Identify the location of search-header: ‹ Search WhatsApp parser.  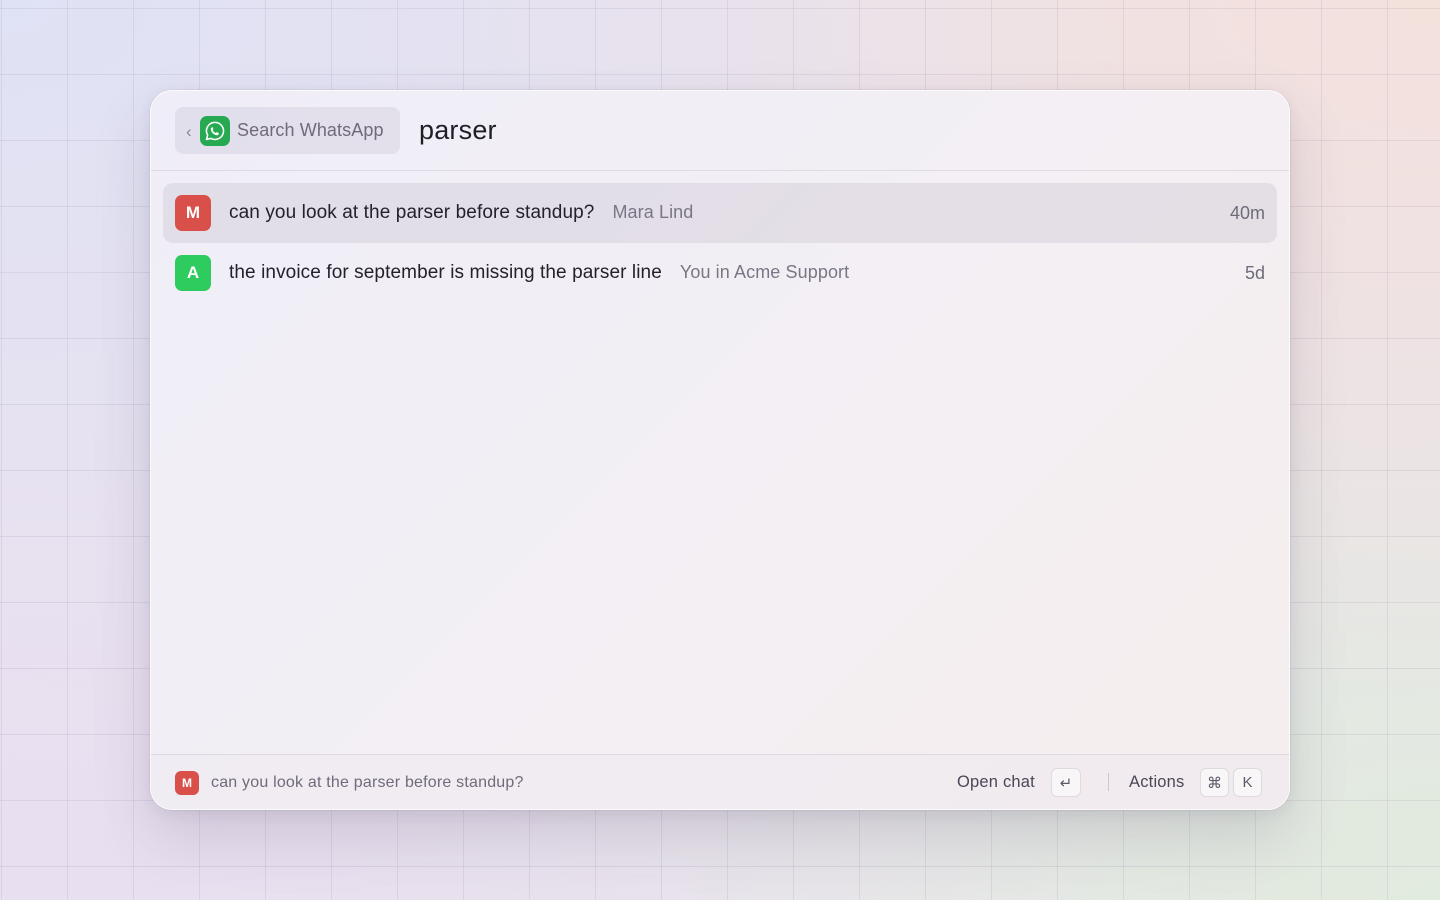
(720, 131).